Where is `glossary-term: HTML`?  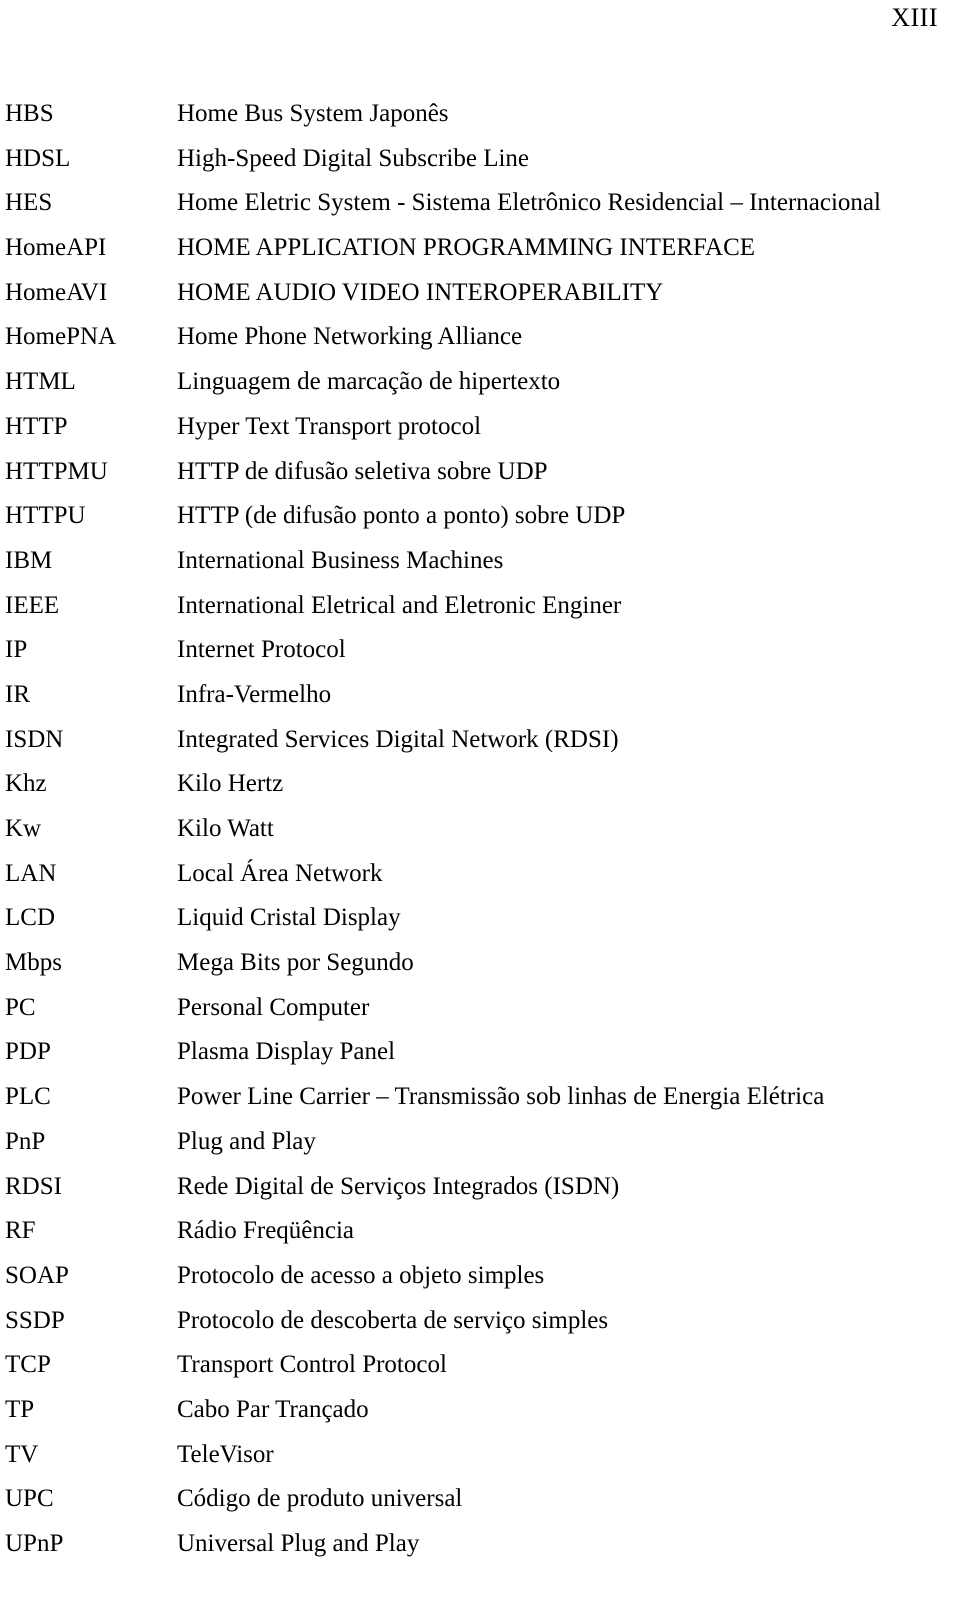 glossary-term: HTML is located at coordinates (40, 382).